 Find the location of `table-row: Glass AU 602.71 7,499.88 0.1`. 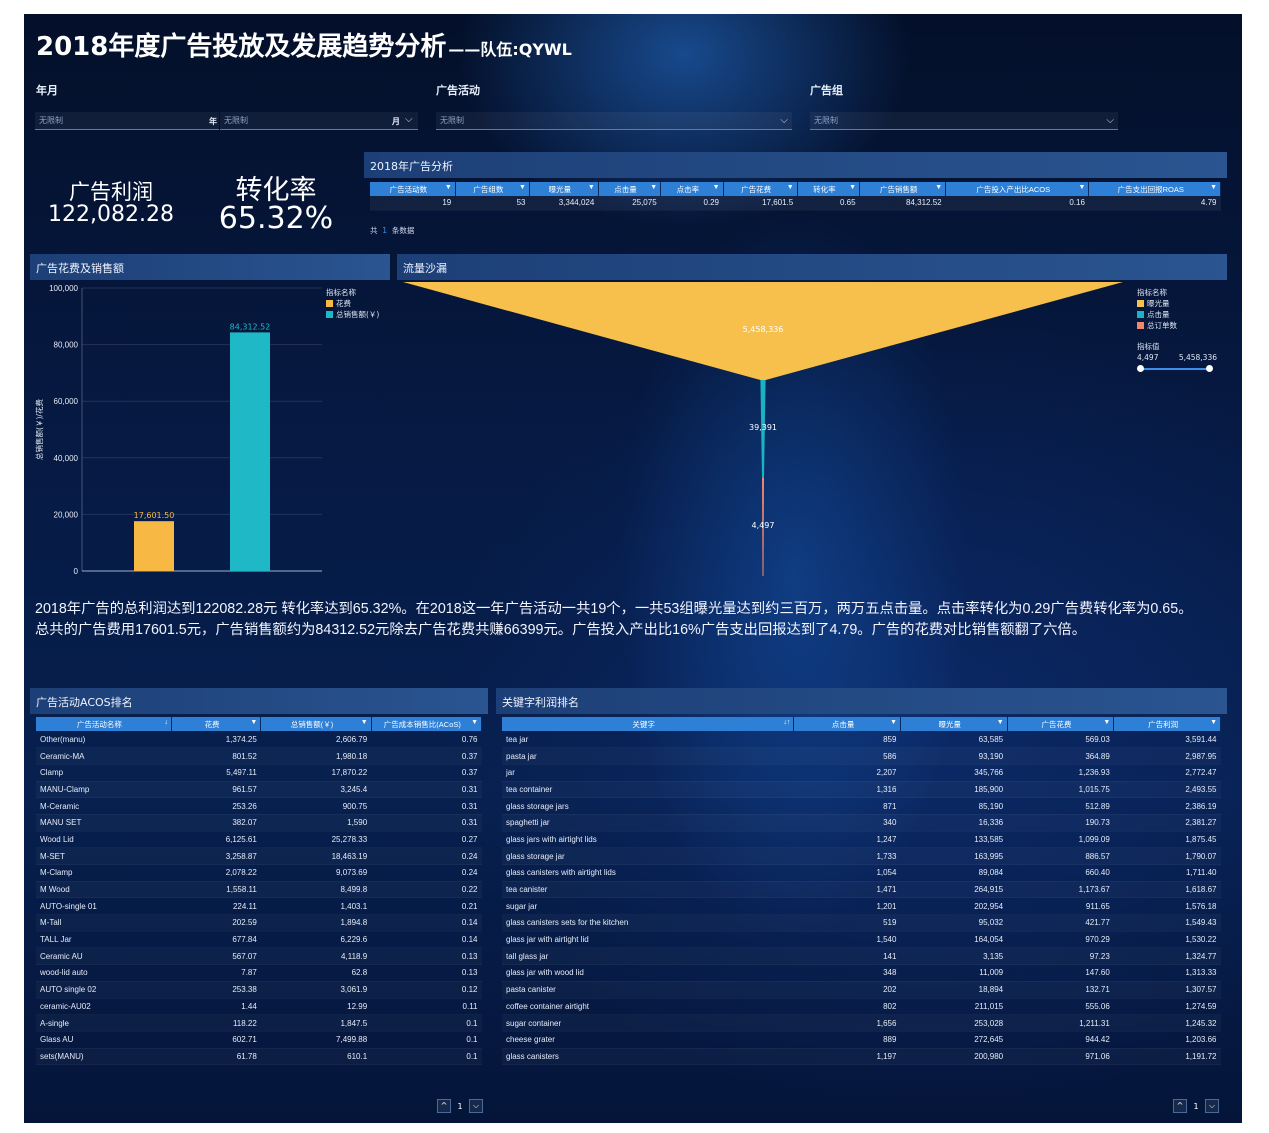

table-row: Glass AU 602.71 7,499.88 0.1 is located at coordinates (259, 1040).